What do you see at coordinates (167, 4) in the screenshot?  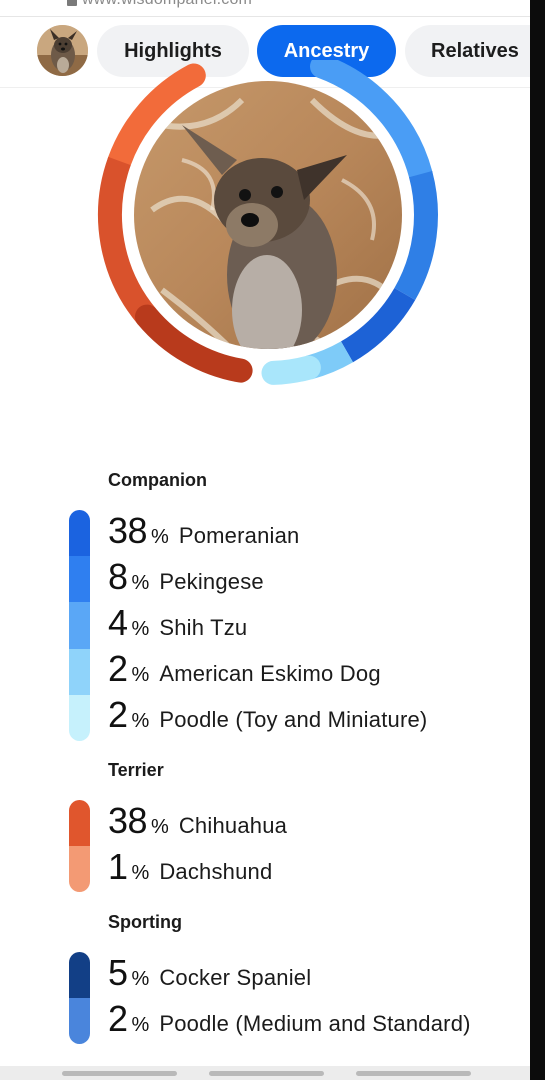 I see `url-text: www.wisdompanel.com` at bounding box center [167, 4].